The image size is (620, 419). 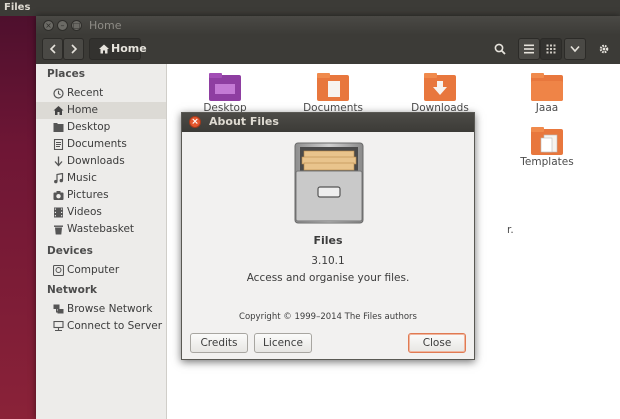 I want to click on sidebar-item-label: Videos, so click(x=84, y=212).